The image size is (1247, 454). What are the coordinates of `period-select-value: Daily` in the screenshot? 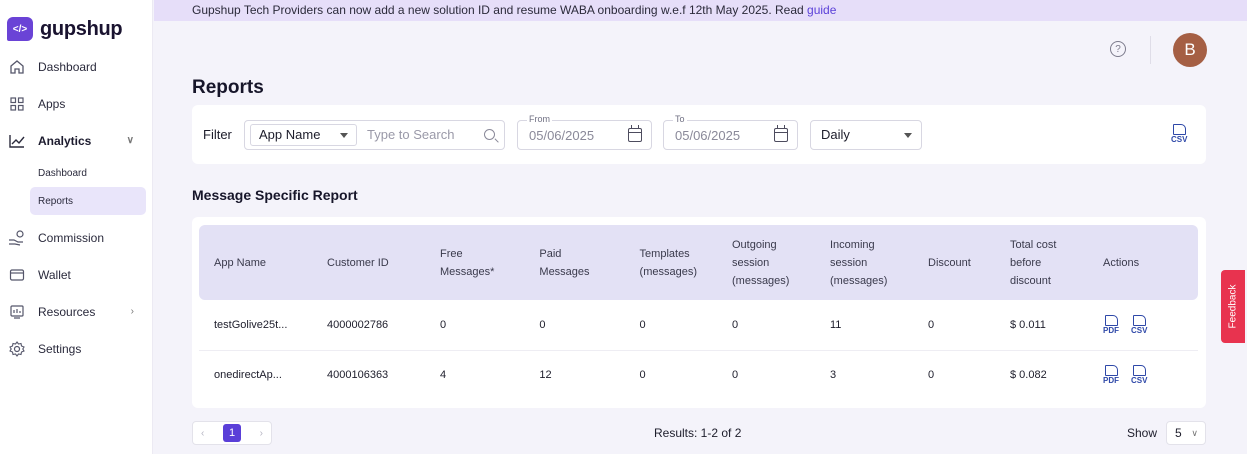 It's located at (835, 134).